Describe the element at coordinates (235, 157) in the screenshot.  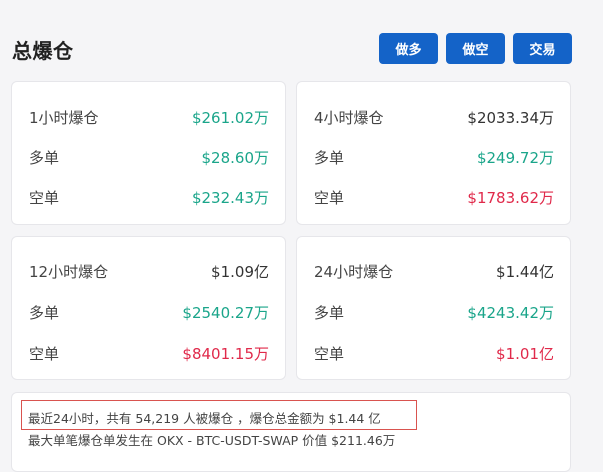
I see `row-value: $28.60万` at that location.